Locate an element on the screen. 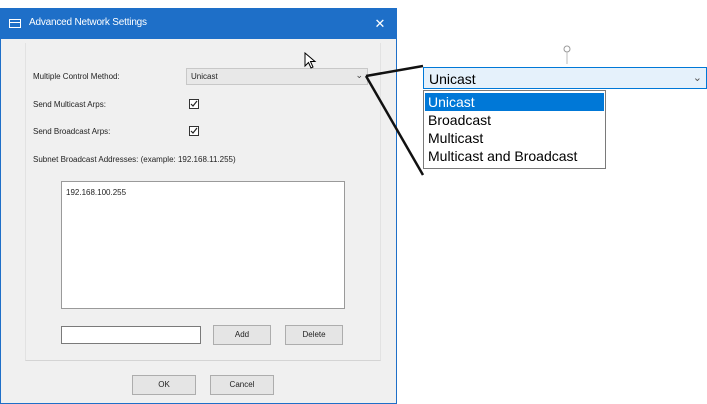  zoomed-combobox-value: Unicast is located at coordinates (452, 79).